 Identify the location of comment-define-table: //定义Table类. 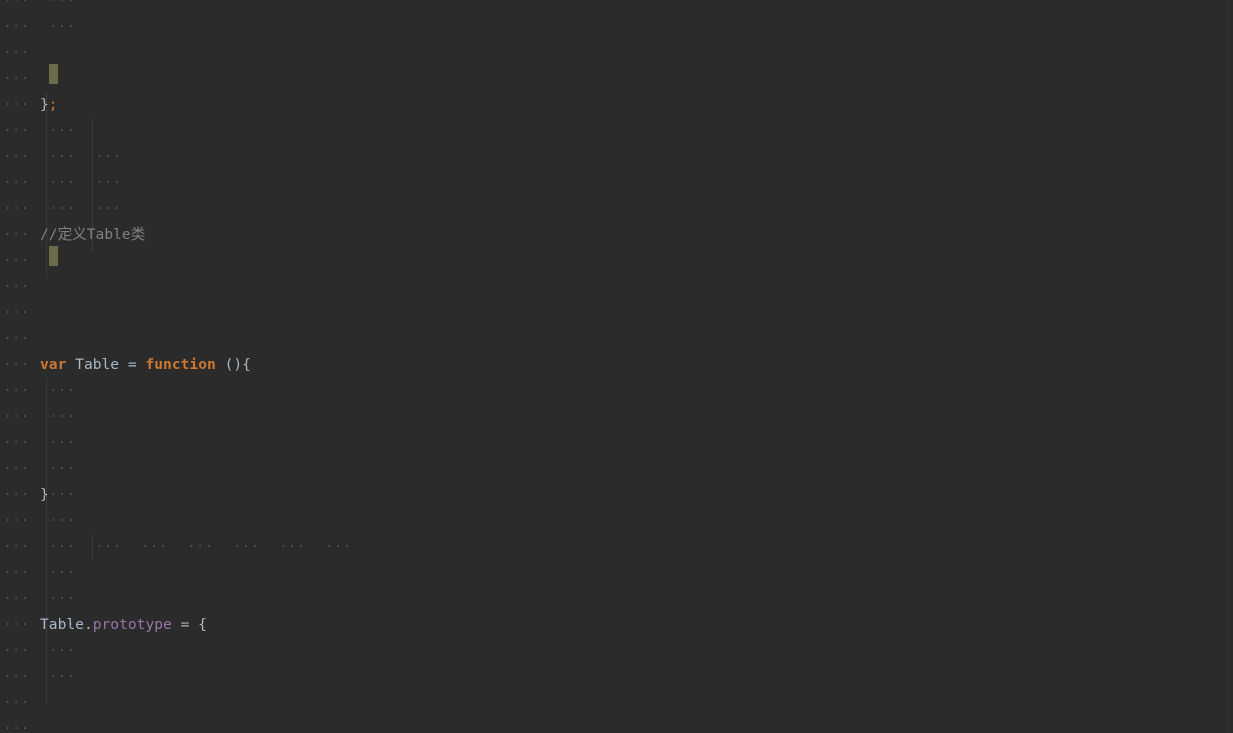
(93, 234).